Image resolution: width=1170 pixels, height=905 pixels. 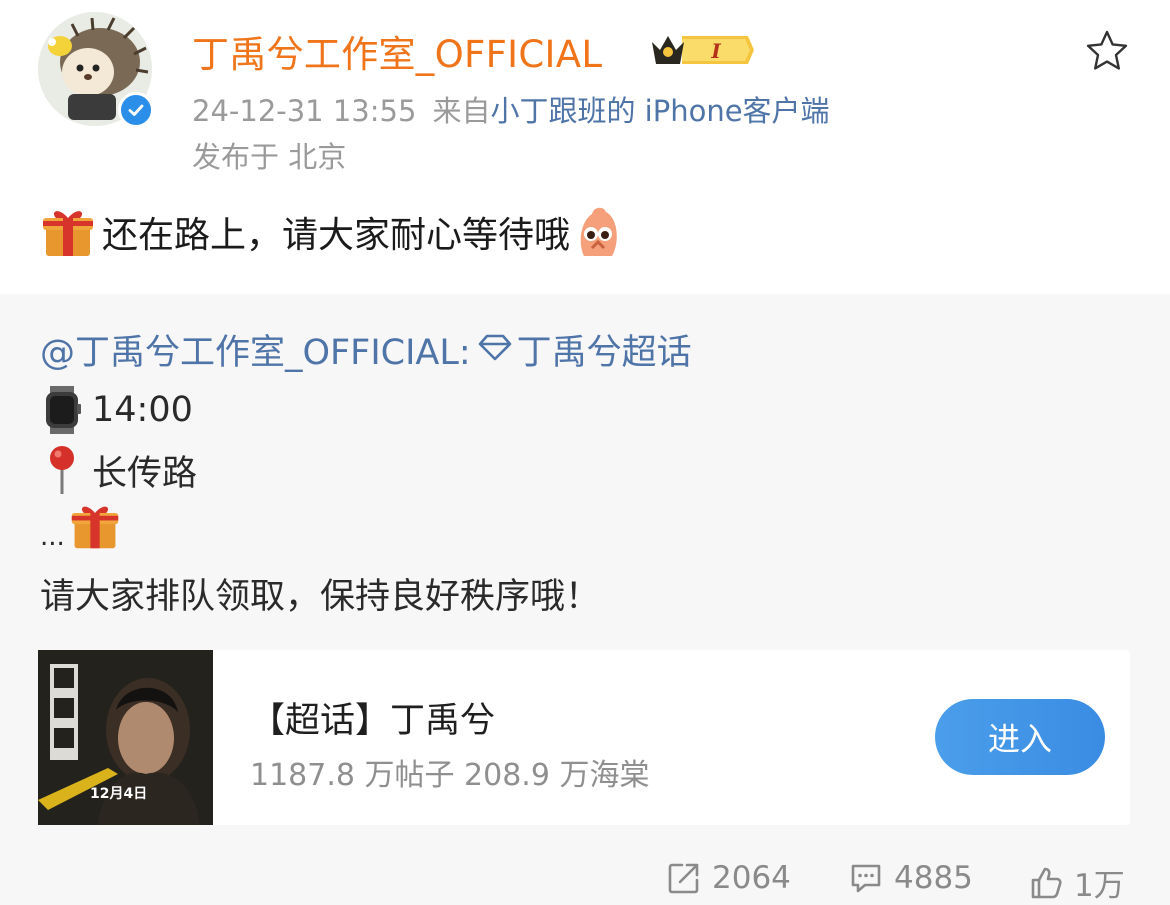 I want to click on source-client-link: 小丁跟班的 iPhone客户端, so click(x=659, y=111).